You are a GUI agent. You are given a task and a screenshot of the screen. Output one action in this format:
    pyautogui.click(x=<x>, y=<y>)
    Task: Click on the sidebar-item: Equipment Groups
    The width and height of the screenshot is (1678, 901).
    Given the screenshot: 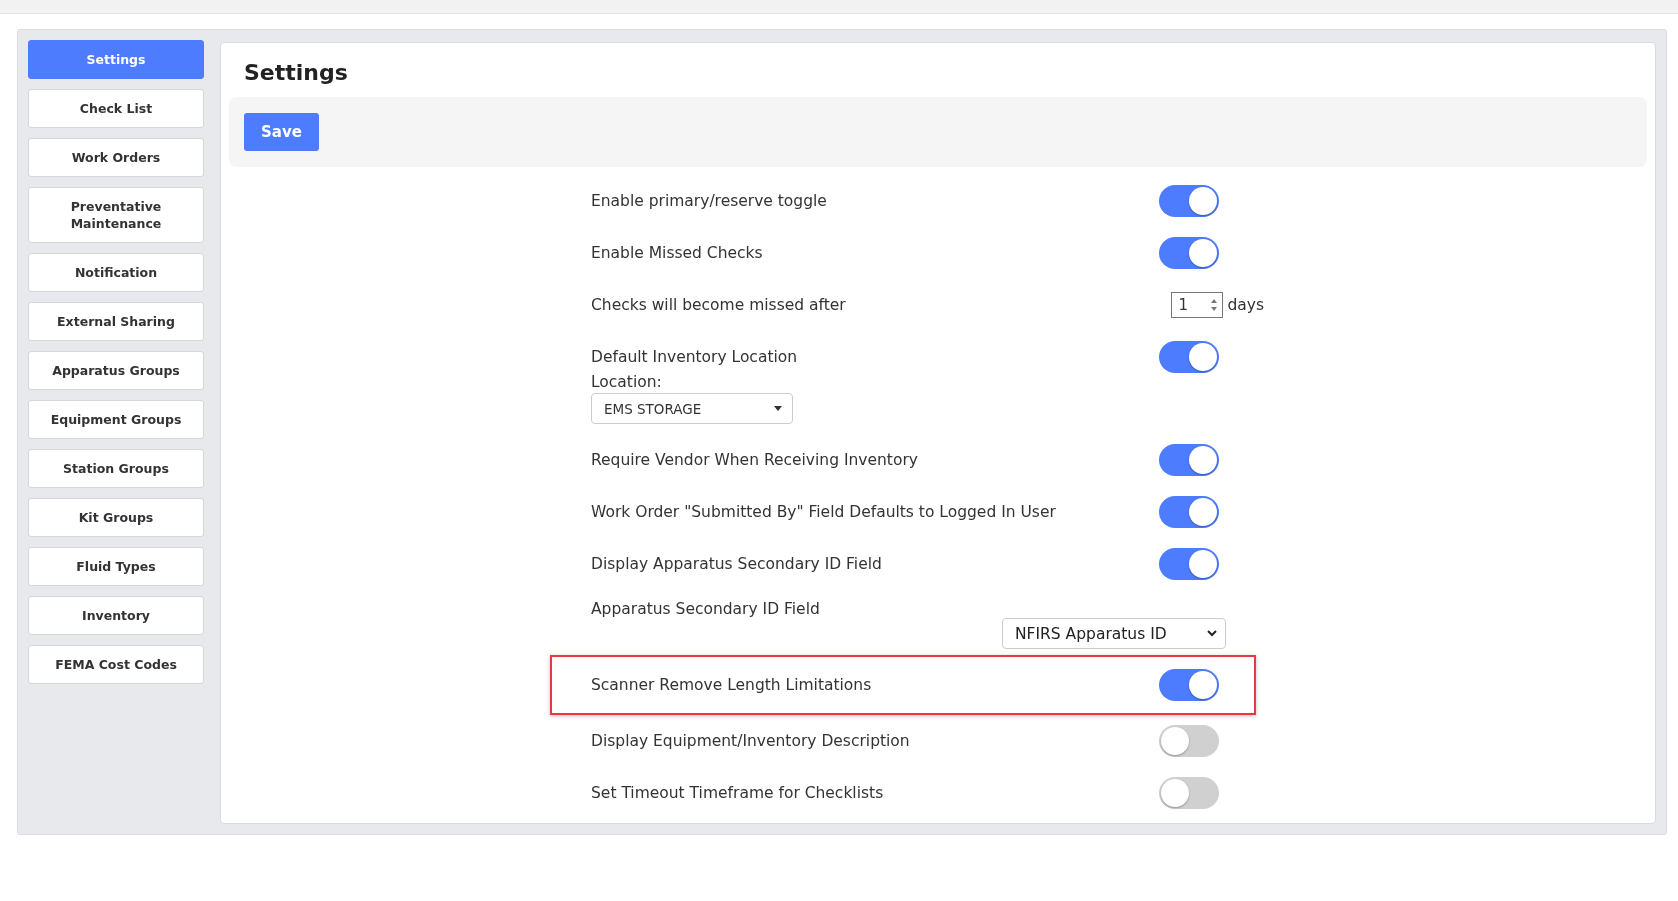 What is the action you would take?
    pyautogui.click(x=116, y=419)
    